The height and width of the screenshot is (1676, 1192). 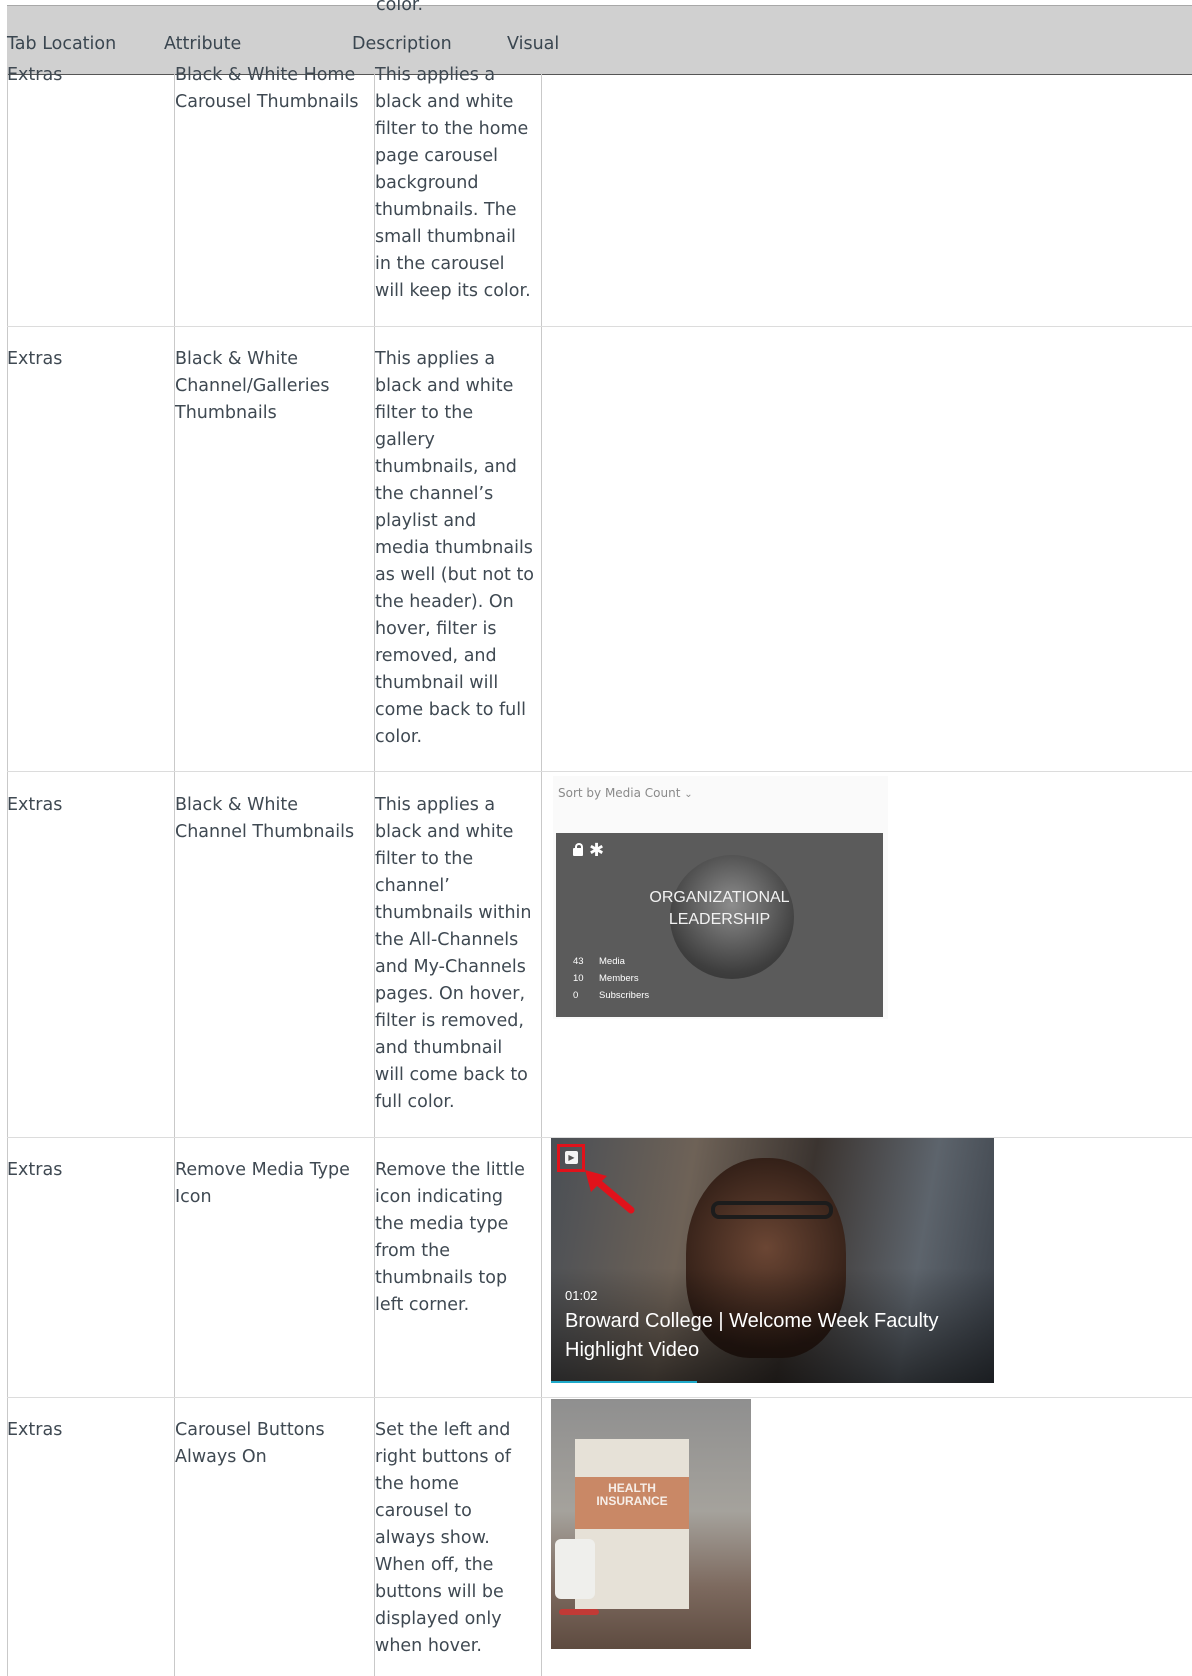 What do you see at coordinates (575, 1569) in the screenshot?
I see `pill-bottle` at bounding box center [575, 1569].